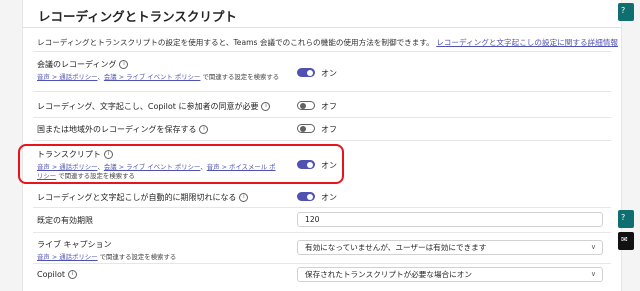  What do you see at coordinates (306, 72) in the screenshot?
I see `meeting-recording-toggle` at bounding box center [306, 72].